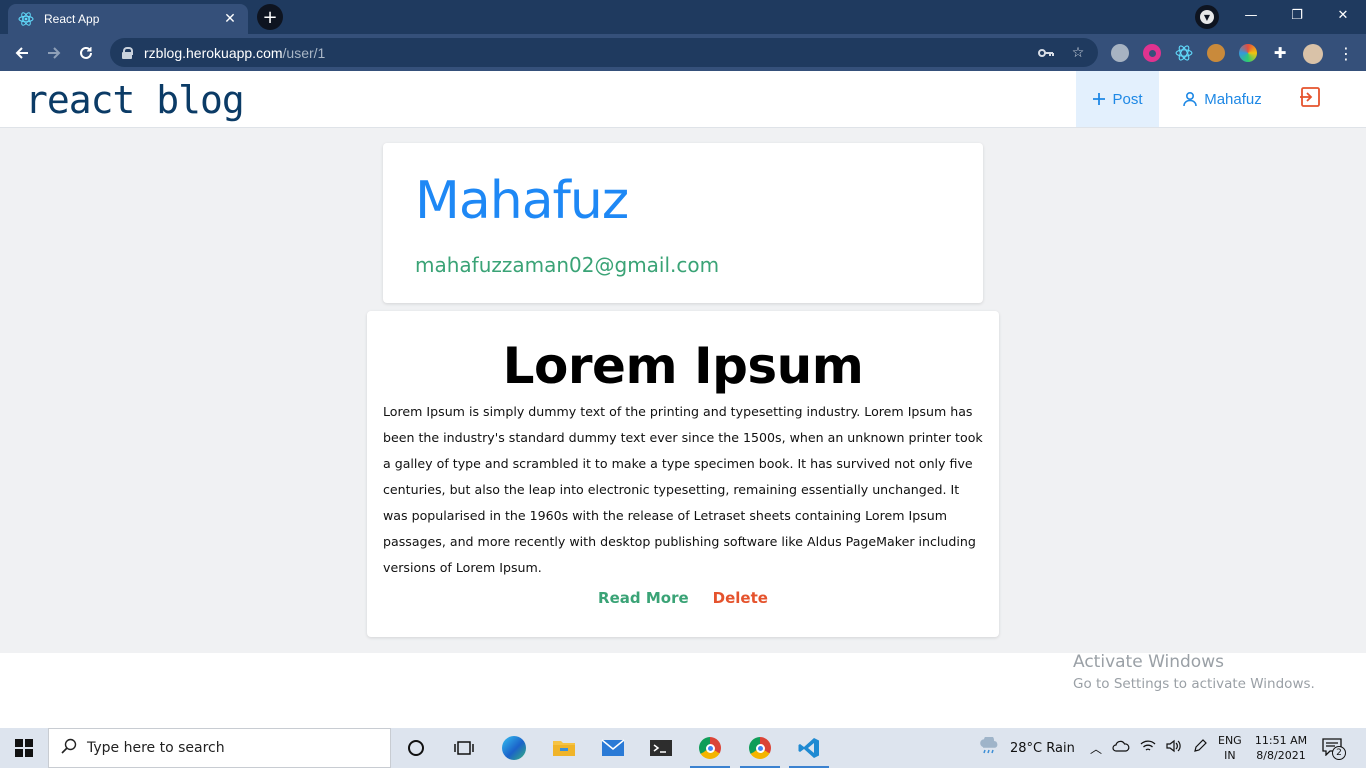 The height and width of the screenshot is (768, 1366). I want to click on url-path: /user/1, so click(304, 52).